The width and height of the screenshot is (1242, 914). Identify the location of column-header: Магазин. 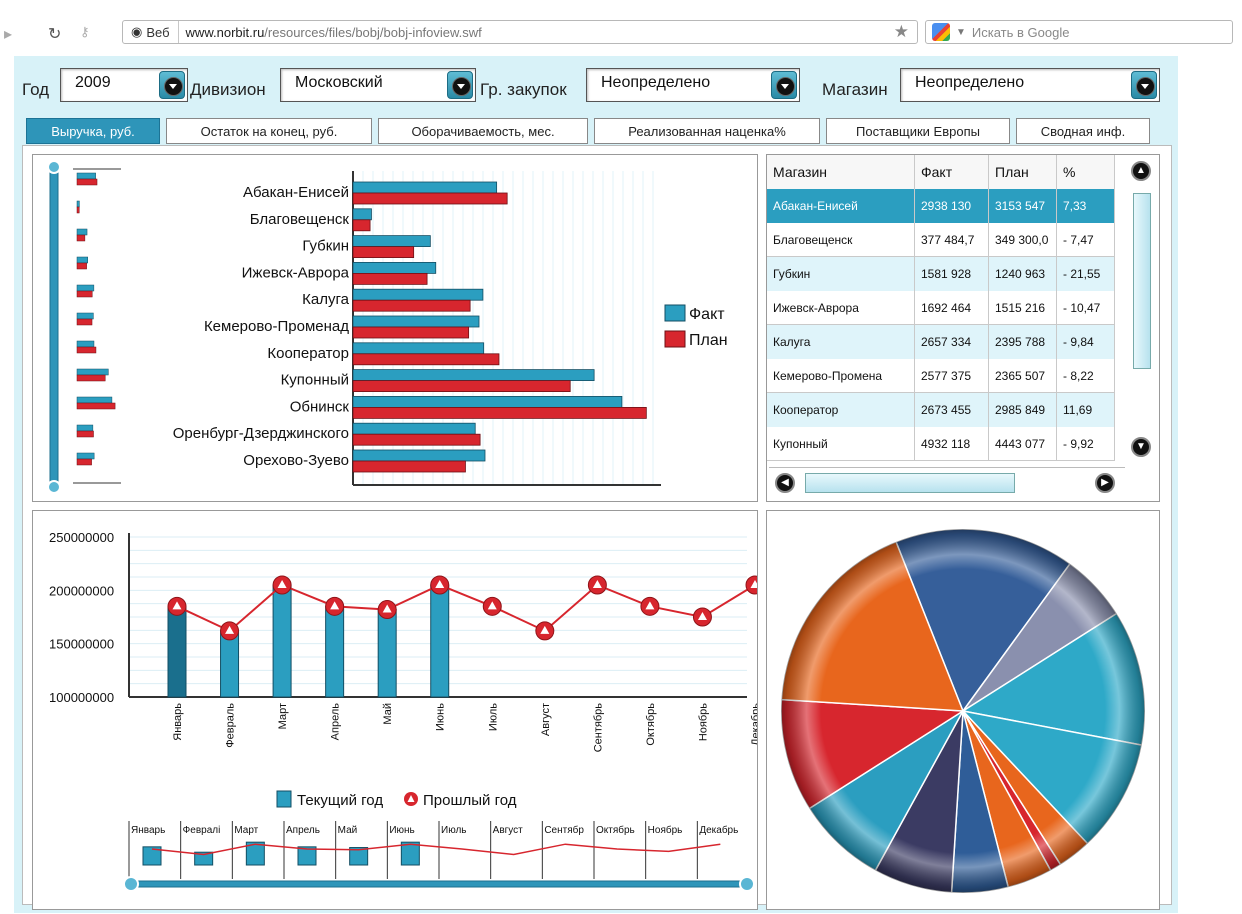
(841, 172).